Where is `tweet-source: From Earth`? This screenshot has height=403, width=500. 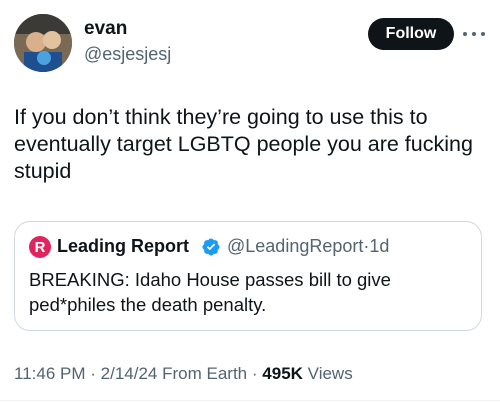
tweet-source: From Earth is located at coordinates (205, 373).